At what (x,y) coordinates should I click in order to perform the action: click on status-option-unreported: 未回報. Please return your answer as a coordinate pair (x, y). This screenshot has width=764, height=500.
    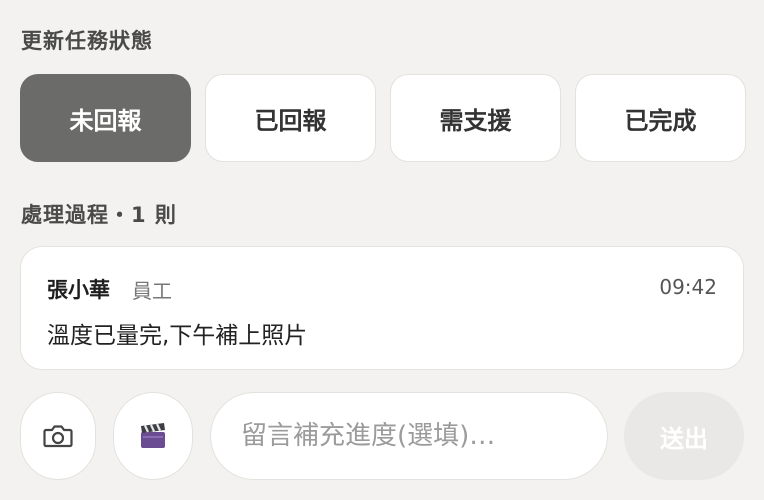
    Looking at the image, I should click on (105, 118).